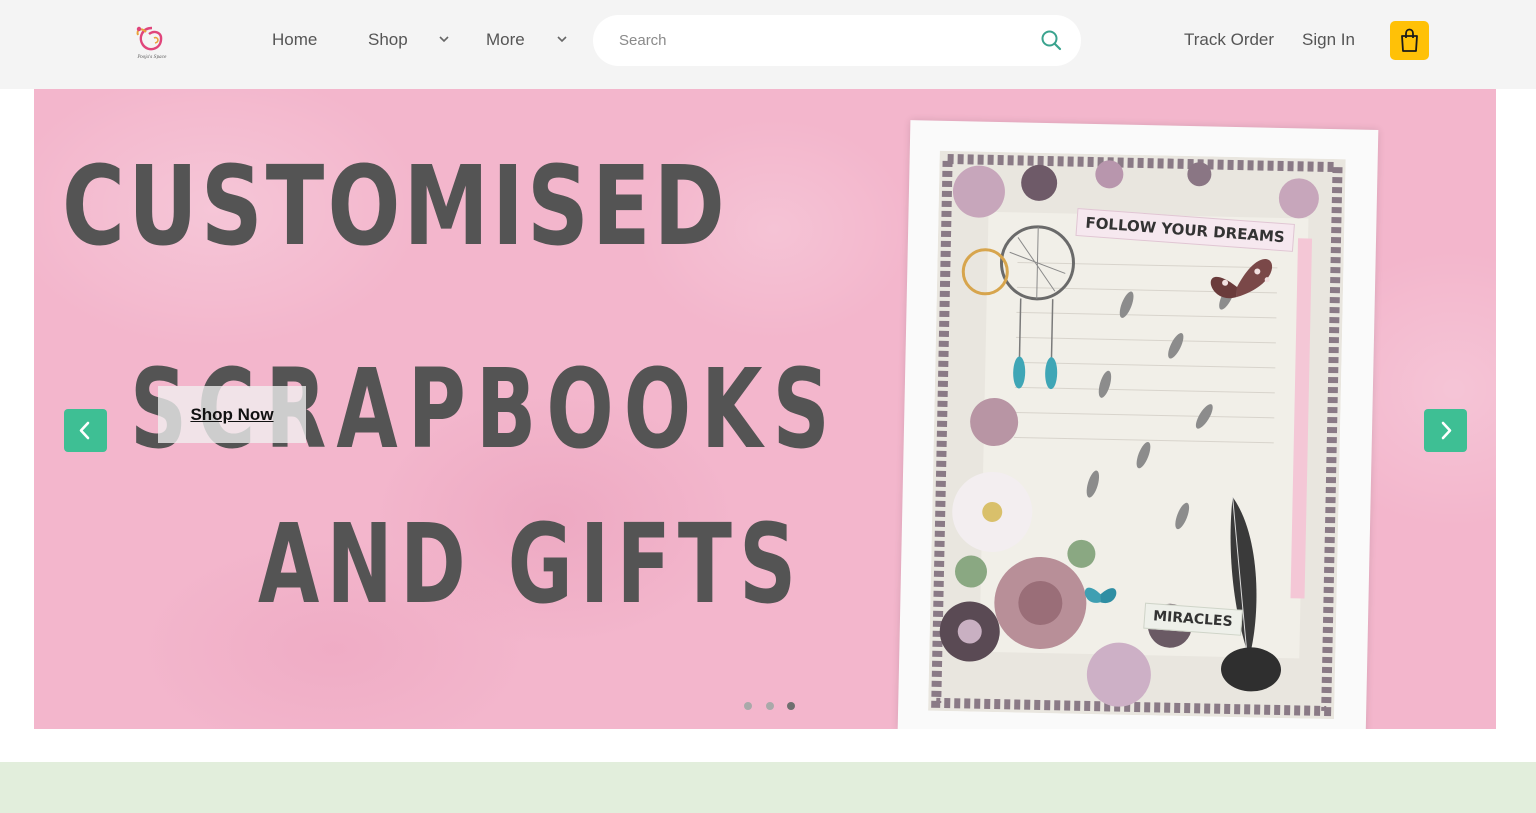  Describe the element at coordinates (1051, 40) in the screenshot. I see `search-icon` at that location.